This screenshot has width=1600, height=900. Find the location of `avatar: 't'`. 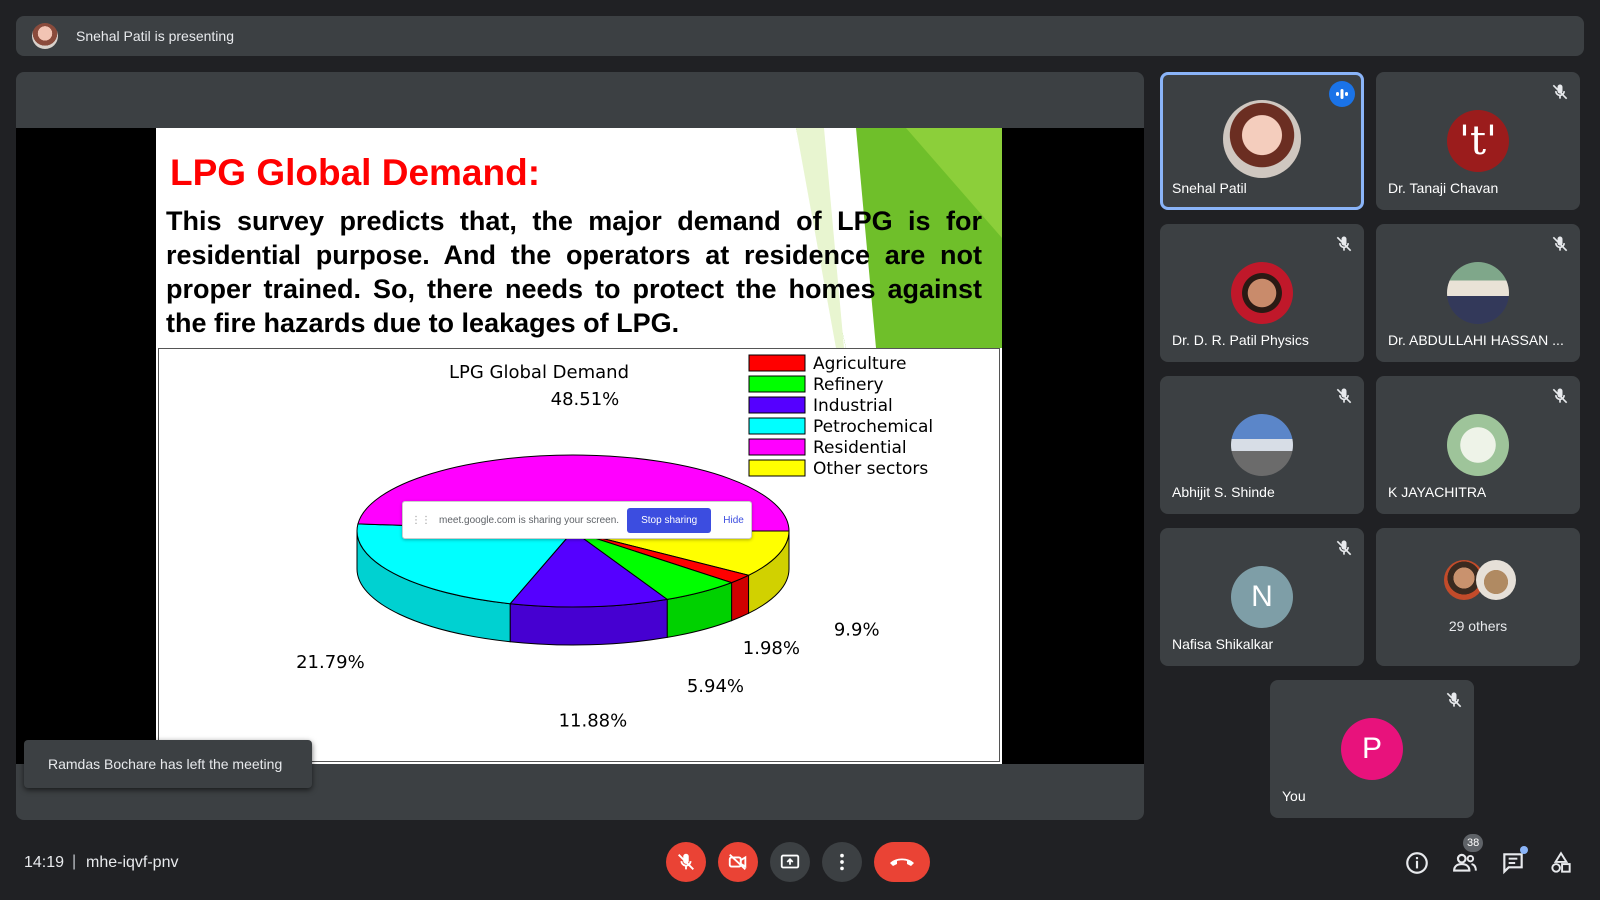

avatar: 't' is located at coordinates (1478, 141).